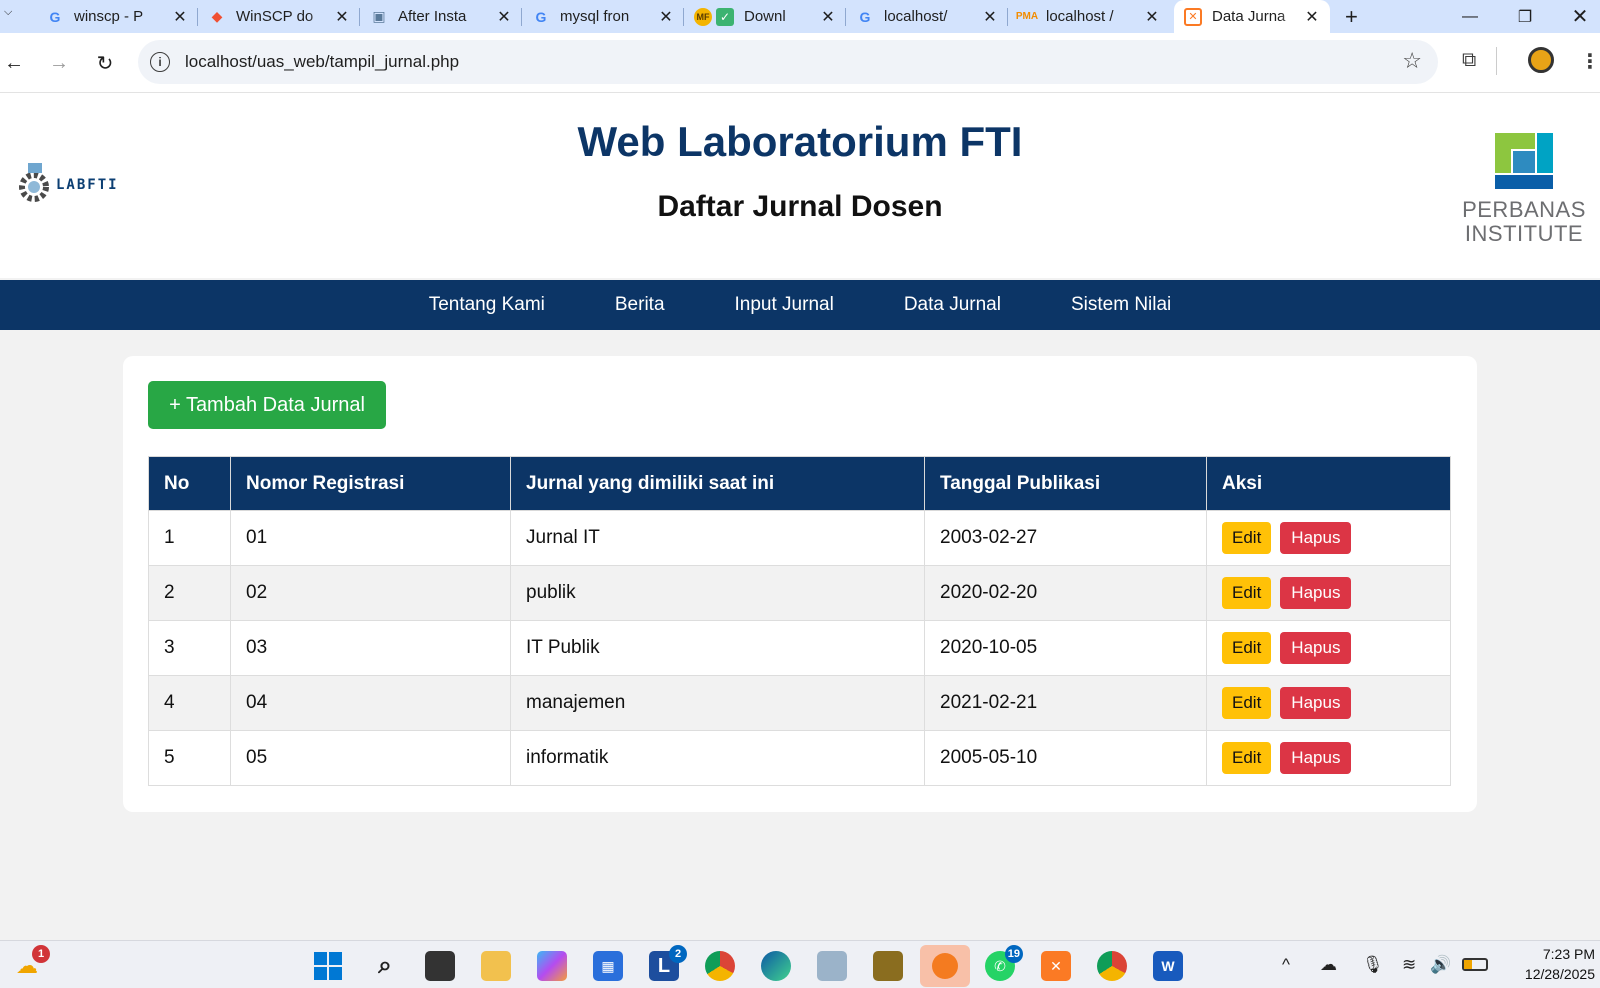  I want to click on cell-no: 3, so click(189, 648).